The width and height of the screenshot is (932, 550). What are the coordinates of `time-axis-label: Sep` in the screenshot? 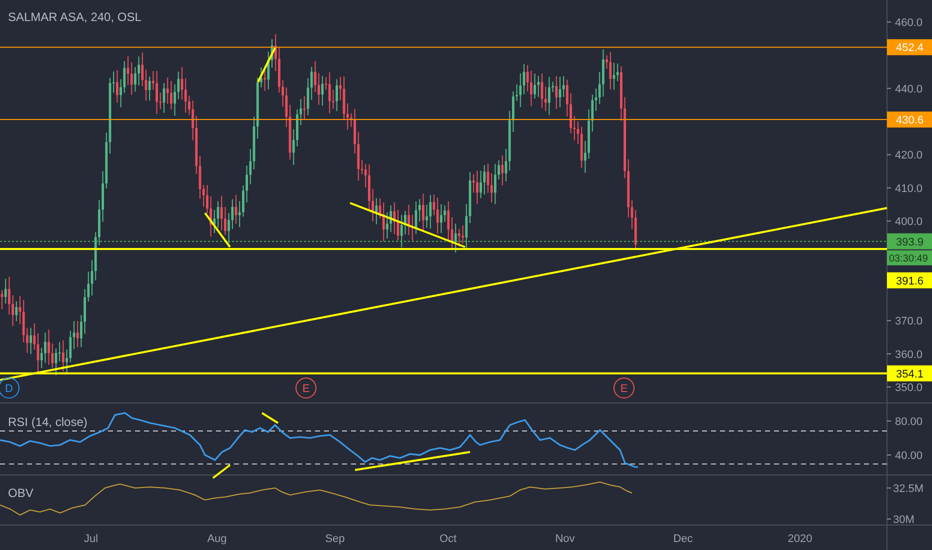 It's located at (335, 539).